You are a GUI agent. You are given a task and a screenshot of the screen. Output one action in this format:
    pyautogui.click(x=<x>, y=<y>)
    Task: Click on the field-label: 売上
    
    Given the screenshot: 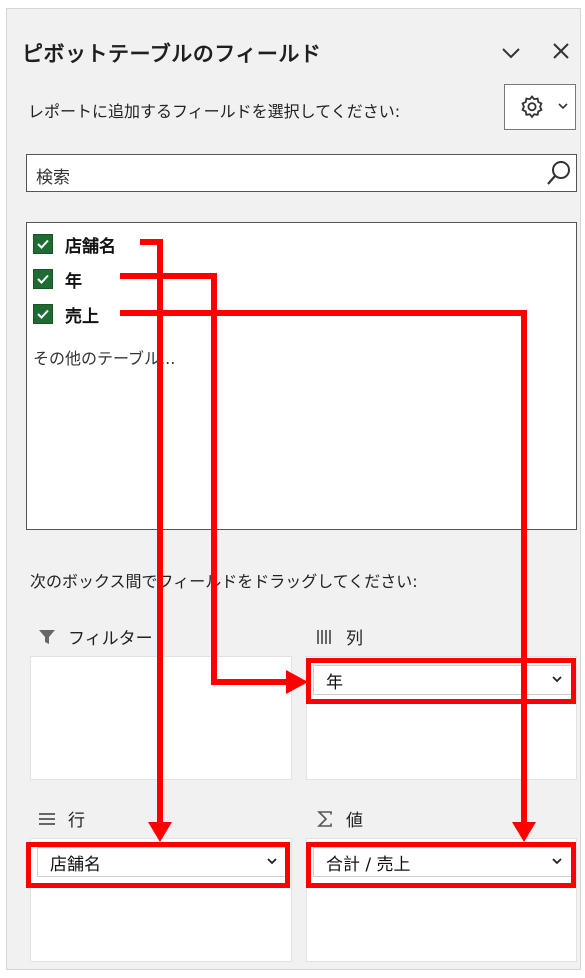 What is the action you would take?
    pyautogui.click(x=82, y=316)
    